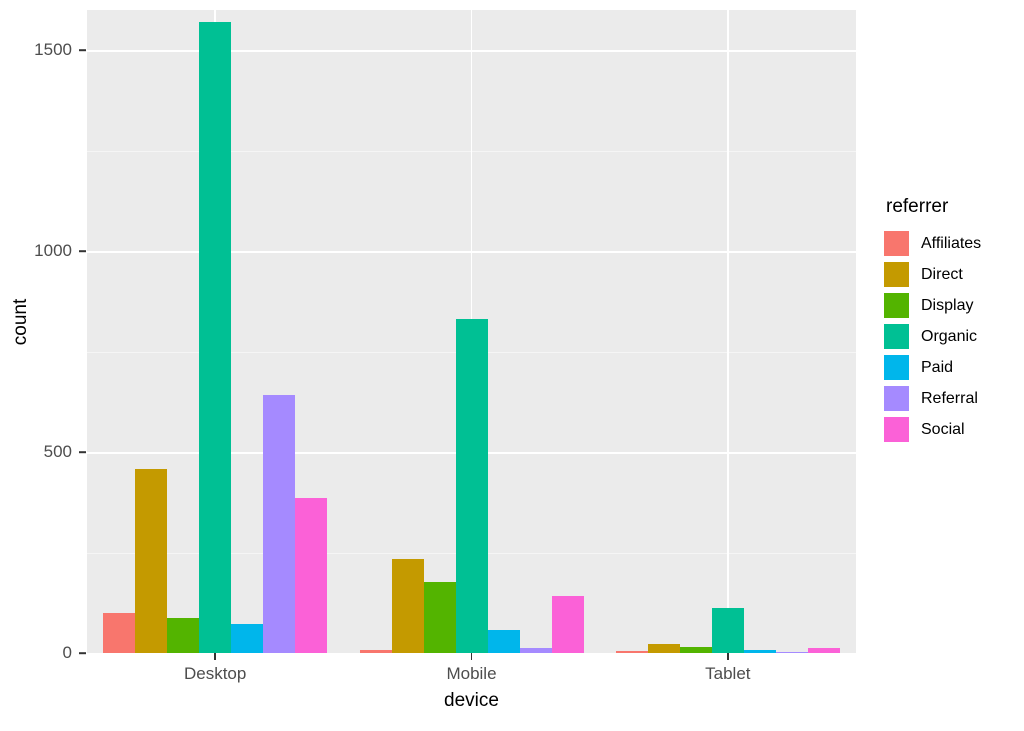 This screenshot has width=1024, height=731. What do you see at coordinates (937, 367) in the screenshot?
I see `legend-item-label: Paid` at bounding box center [937, 367].